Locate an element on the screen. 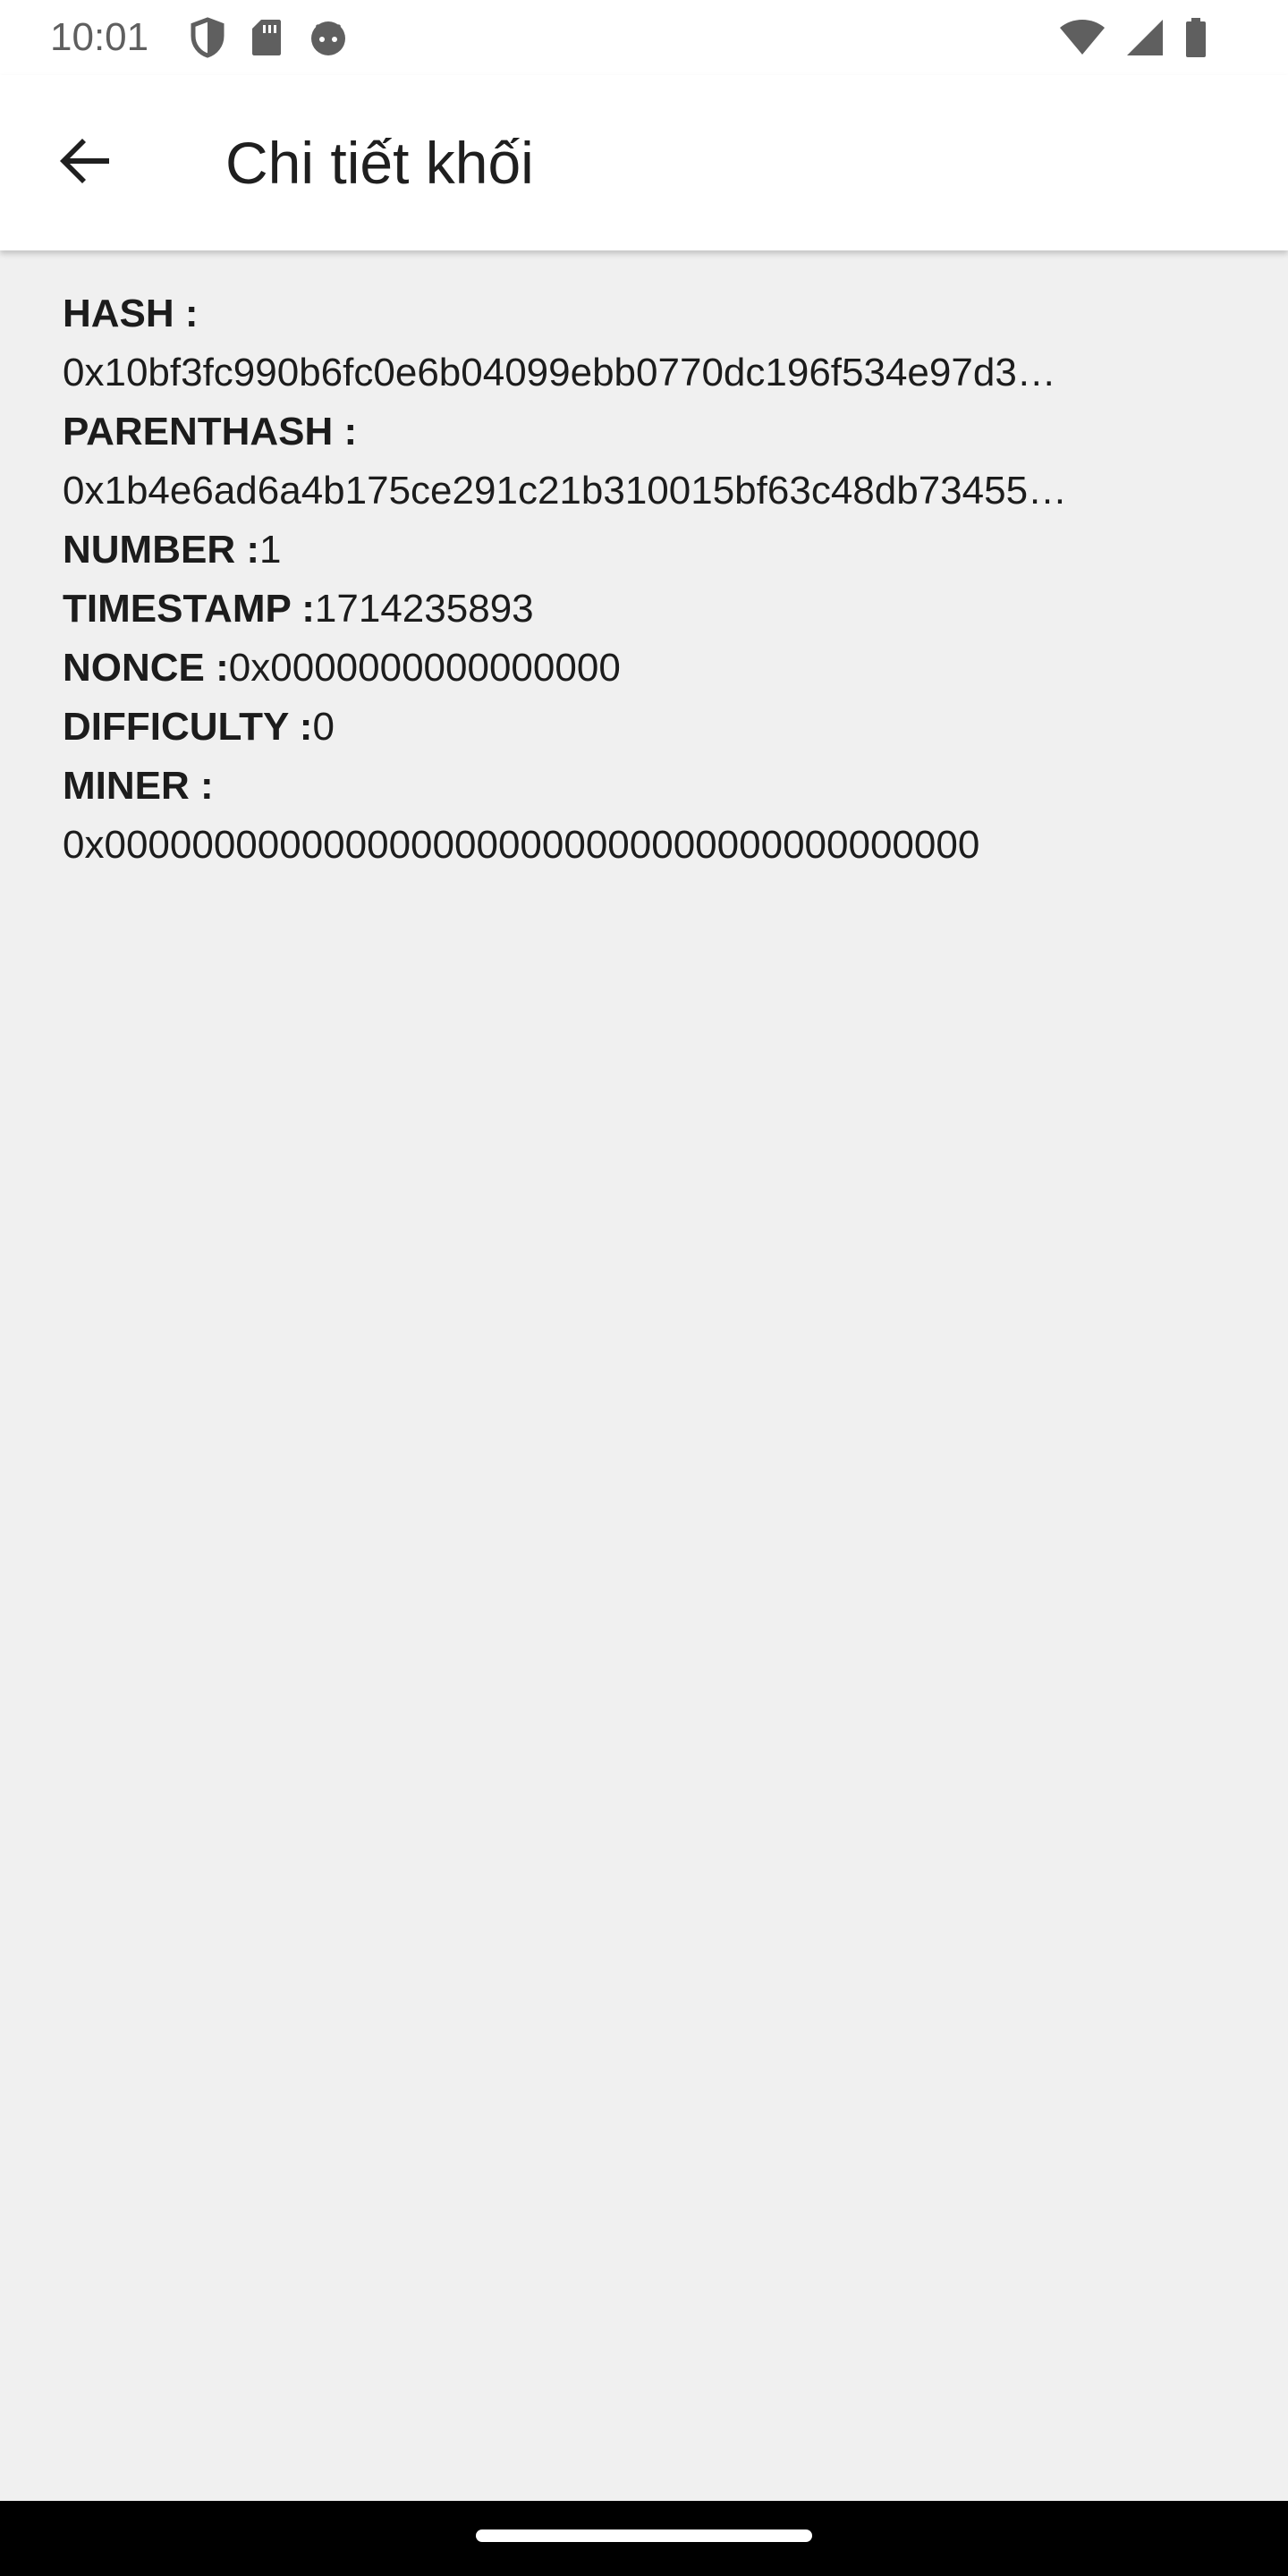  number-value: 1 is located at coordinates (270, 550).